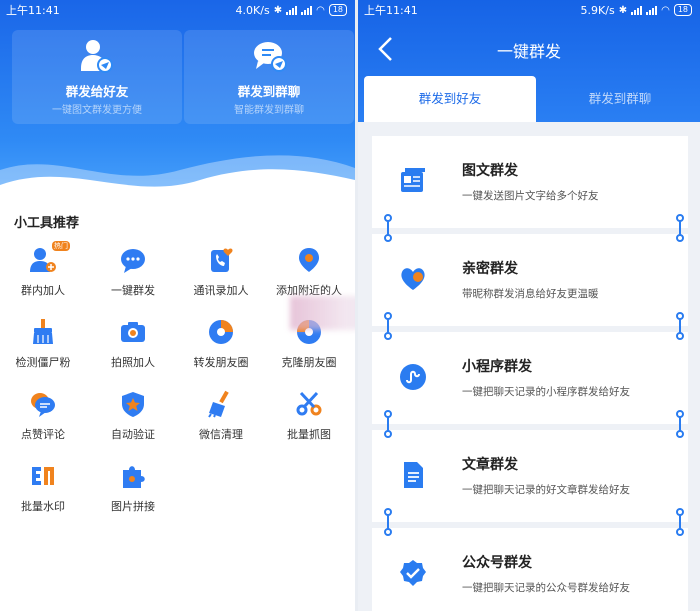 This screenshot has height=611, width=700. I want to click on card-subtitle: 一键图文群发更方便, so click(97, 110).